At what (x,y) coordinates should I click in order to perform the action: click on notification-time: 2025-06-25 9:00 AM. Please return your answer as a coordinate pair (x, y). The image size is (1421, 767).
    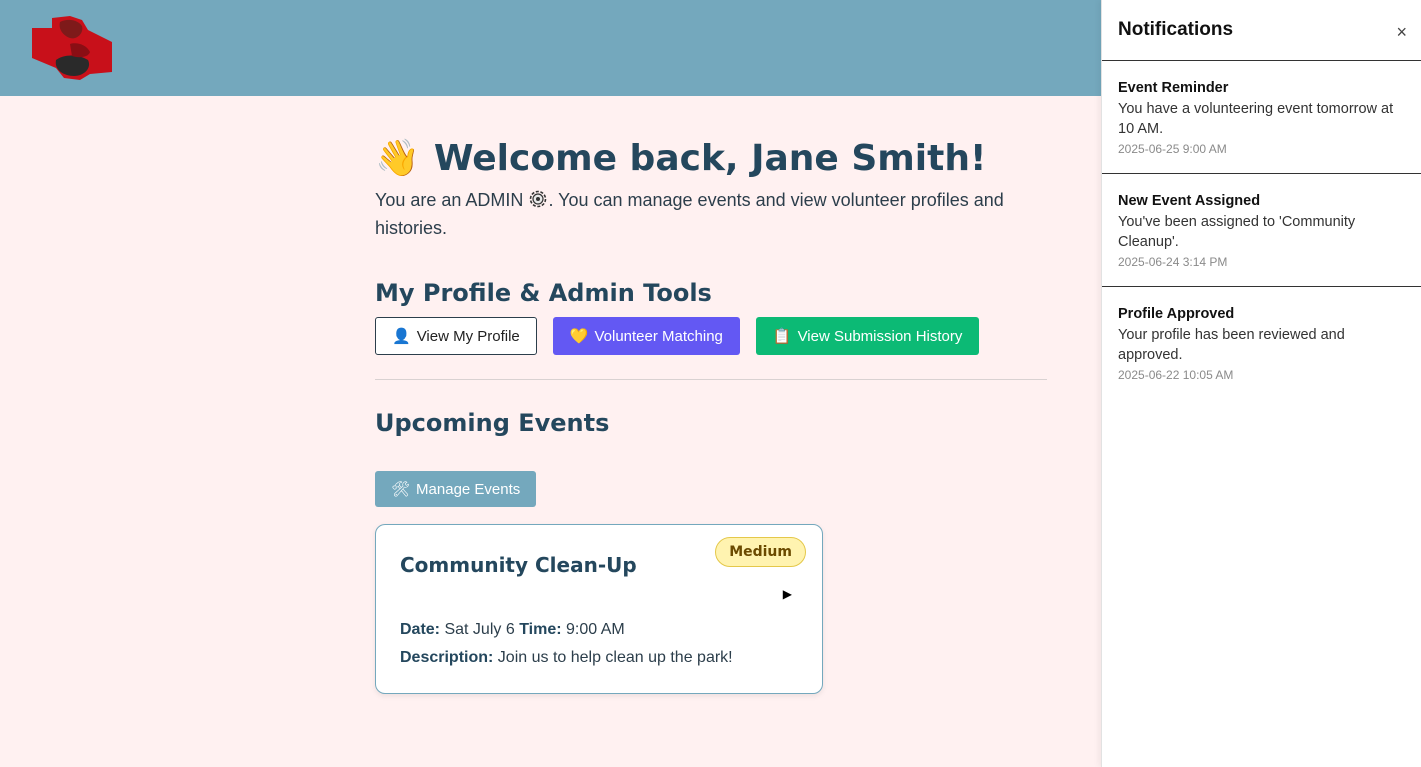
    Looking at the image, I should click on (1172, 149).